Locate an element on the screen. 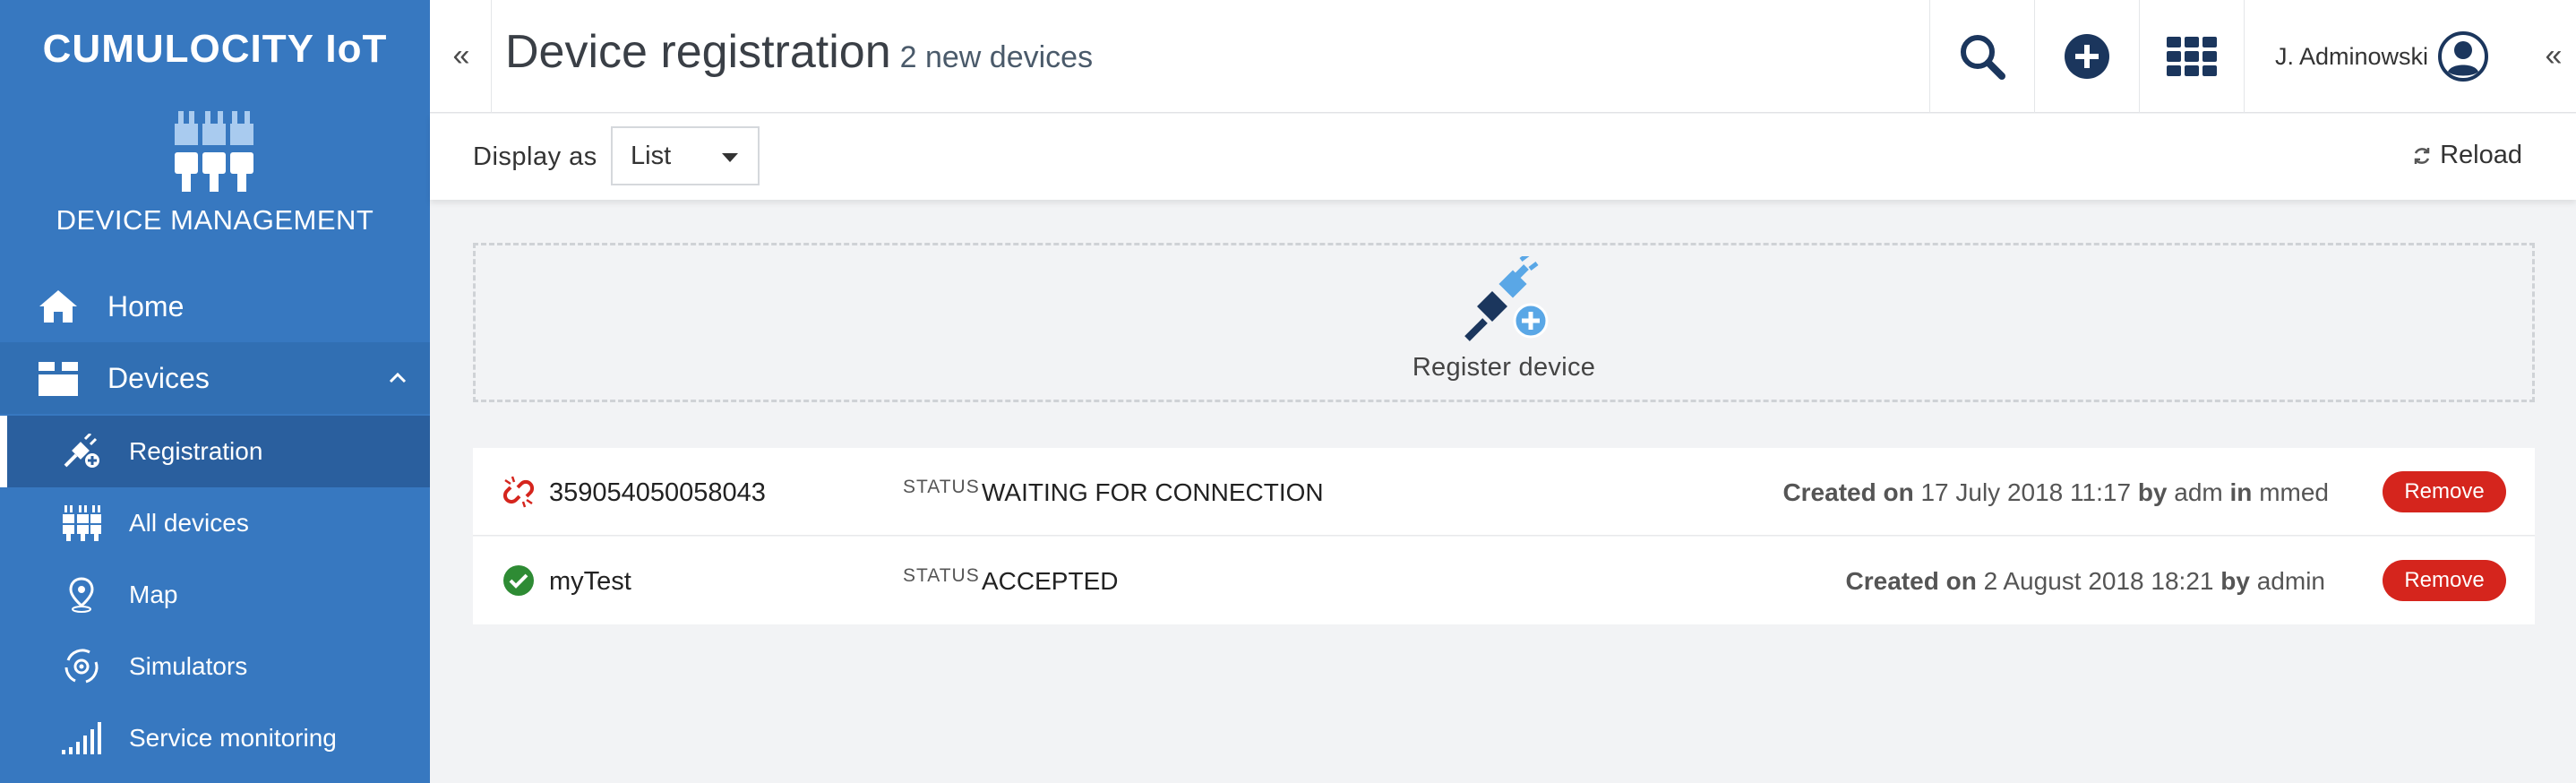  created-by: adm is located at coordinates (2198, 492).